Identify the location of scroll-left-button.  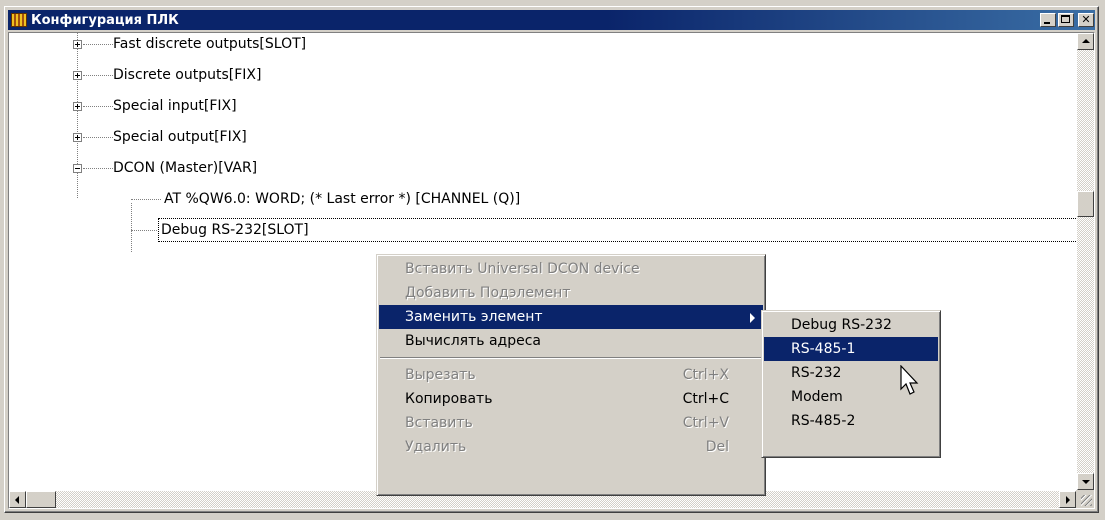
(17, 499).